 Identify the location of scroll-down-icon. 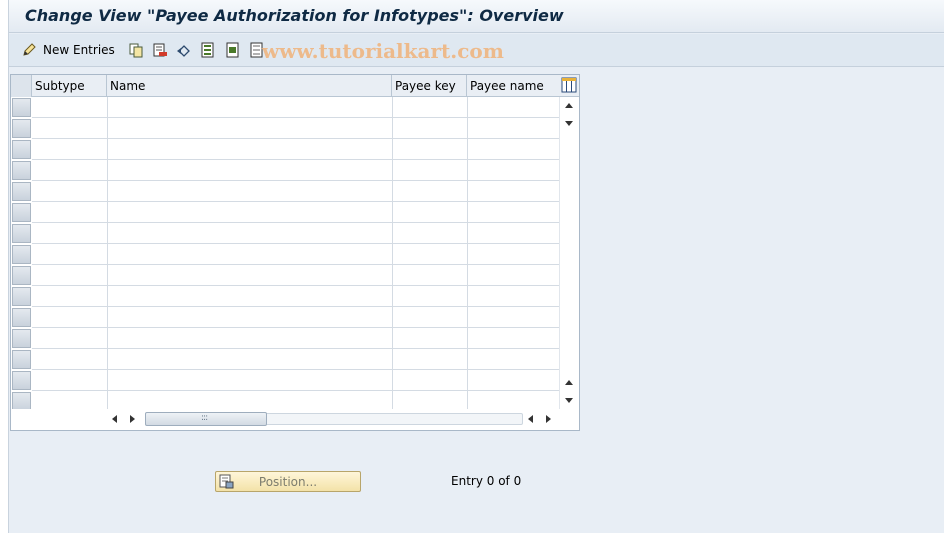
(569, 400).